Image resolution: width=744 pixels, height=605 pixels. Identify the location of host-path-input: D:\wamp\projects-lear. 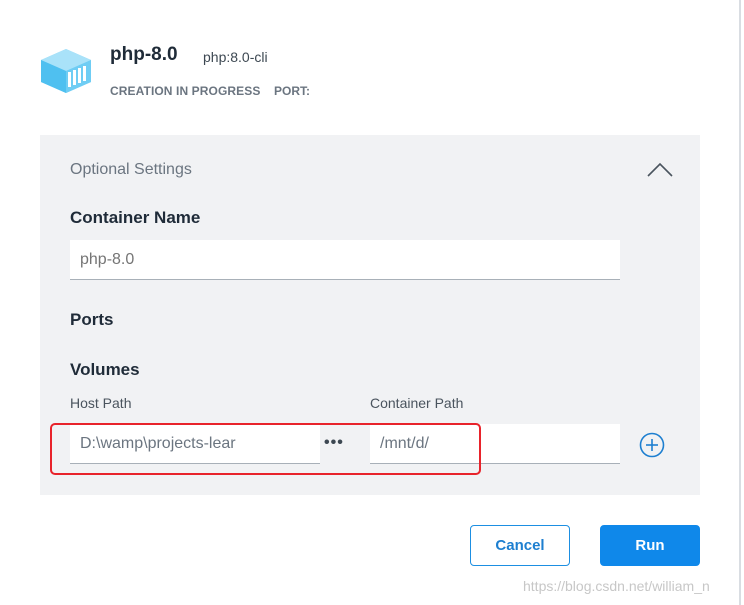
(195, 444).